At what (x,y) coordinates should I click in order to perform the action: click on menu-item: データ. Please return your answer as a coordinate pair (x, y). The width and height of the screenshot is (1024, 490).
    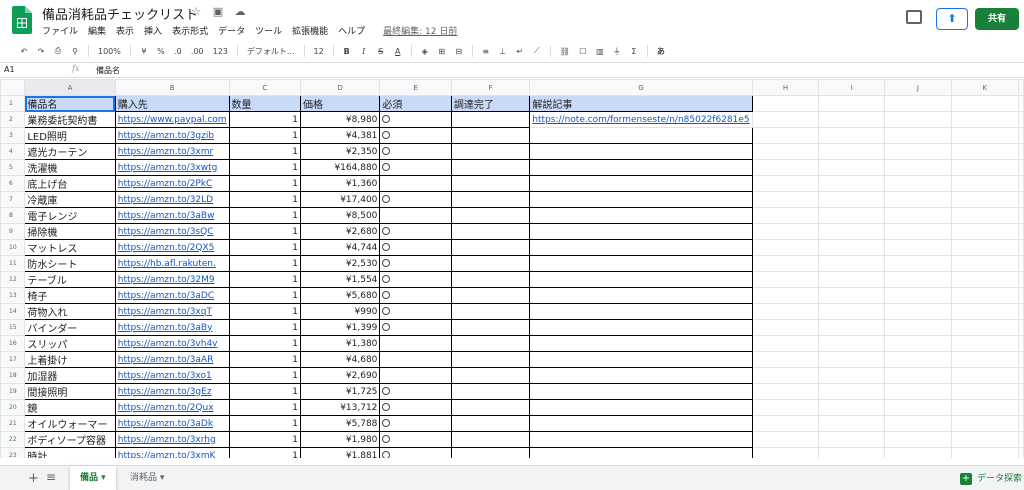
    Looking at the image, I should click on (231, 30).